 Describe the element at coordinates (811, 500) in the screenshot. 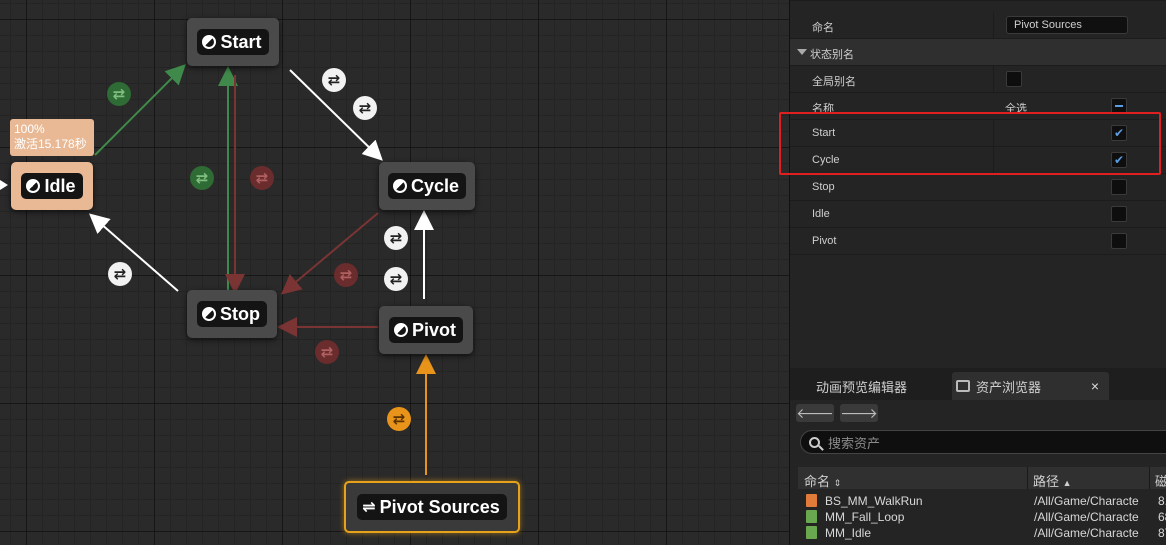

I see `blendspace-asset-icon` at that location.